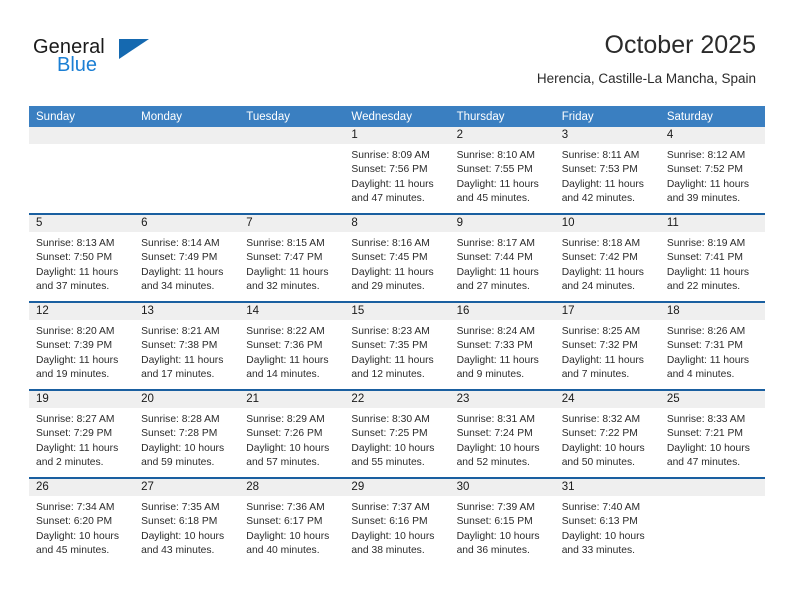  What do you see at coordinates (601, 331) in the screenshot?
I see `sunrise-text: Sunrise: 8:25 AM` at bounding box center [601, 331].